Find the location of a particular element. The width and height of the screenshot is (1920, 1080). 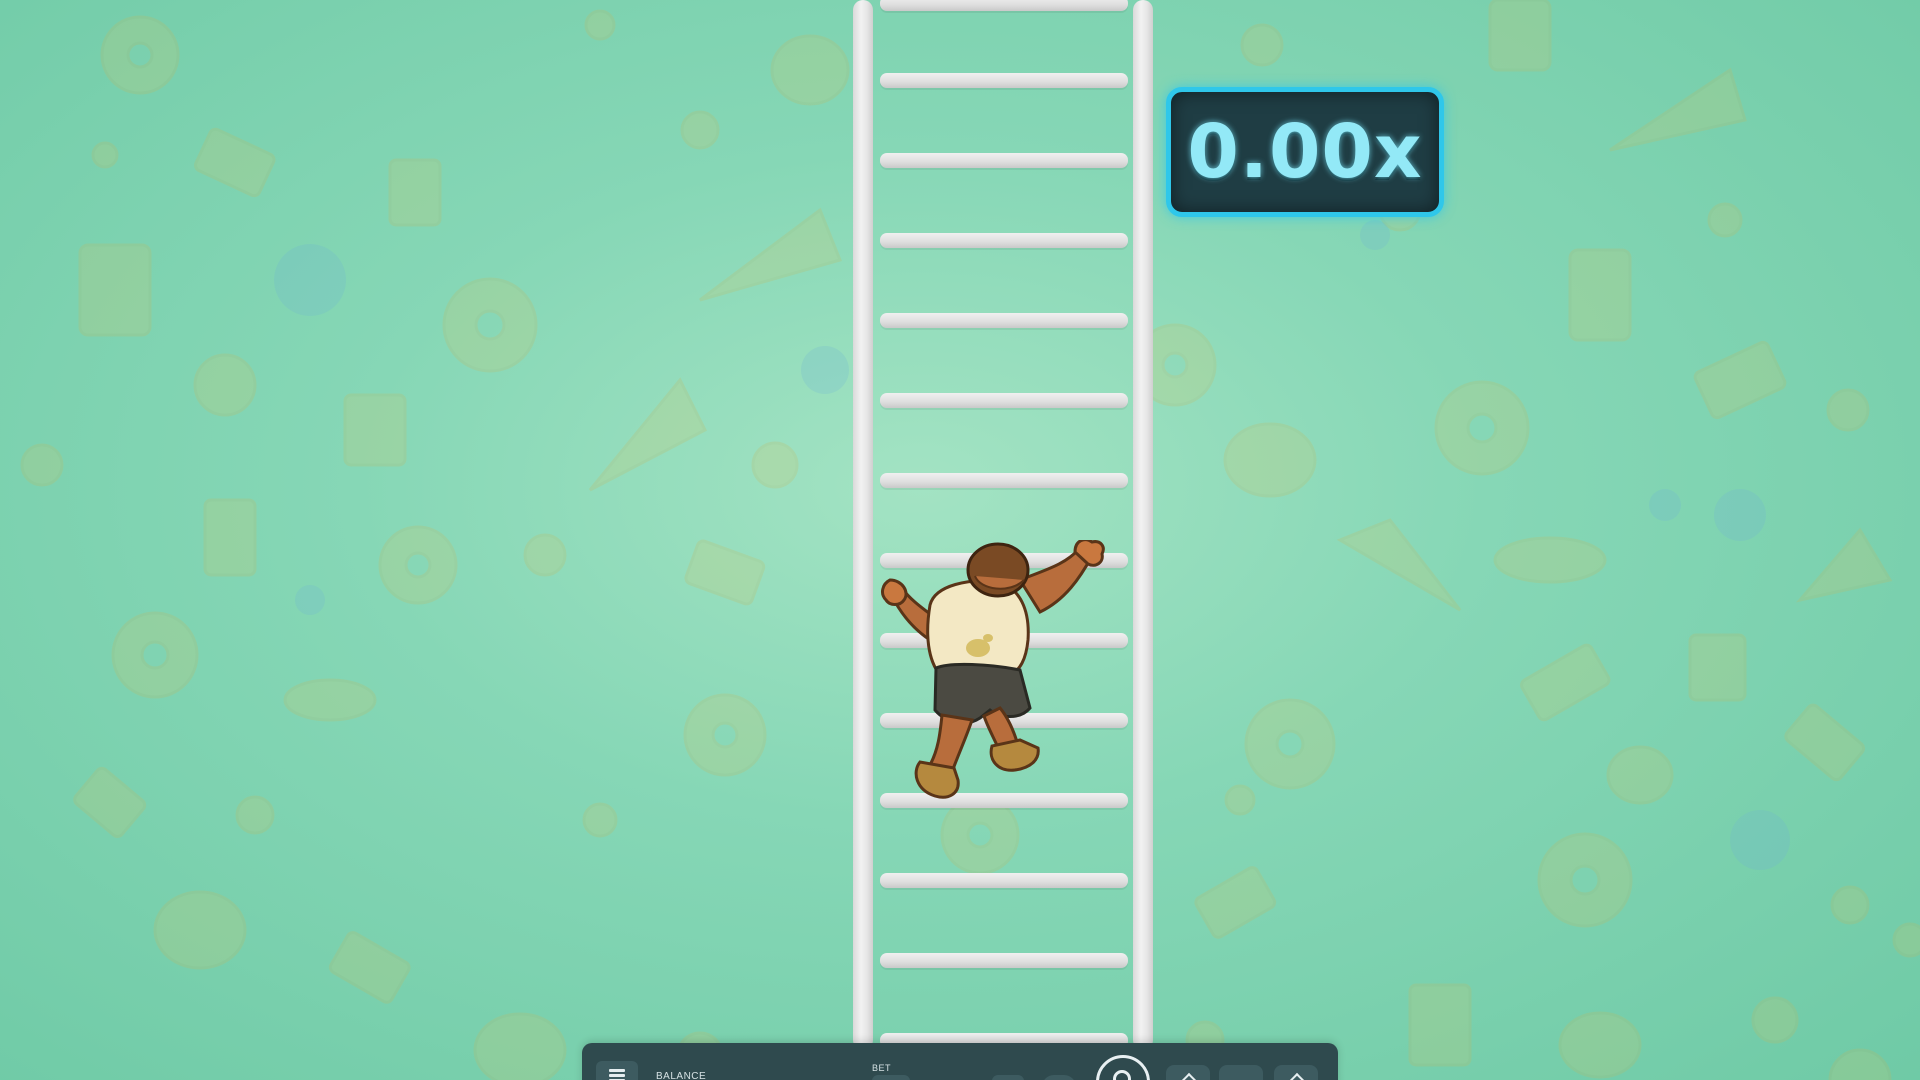

bet-amount-field is located at coordinates (891, 1077).